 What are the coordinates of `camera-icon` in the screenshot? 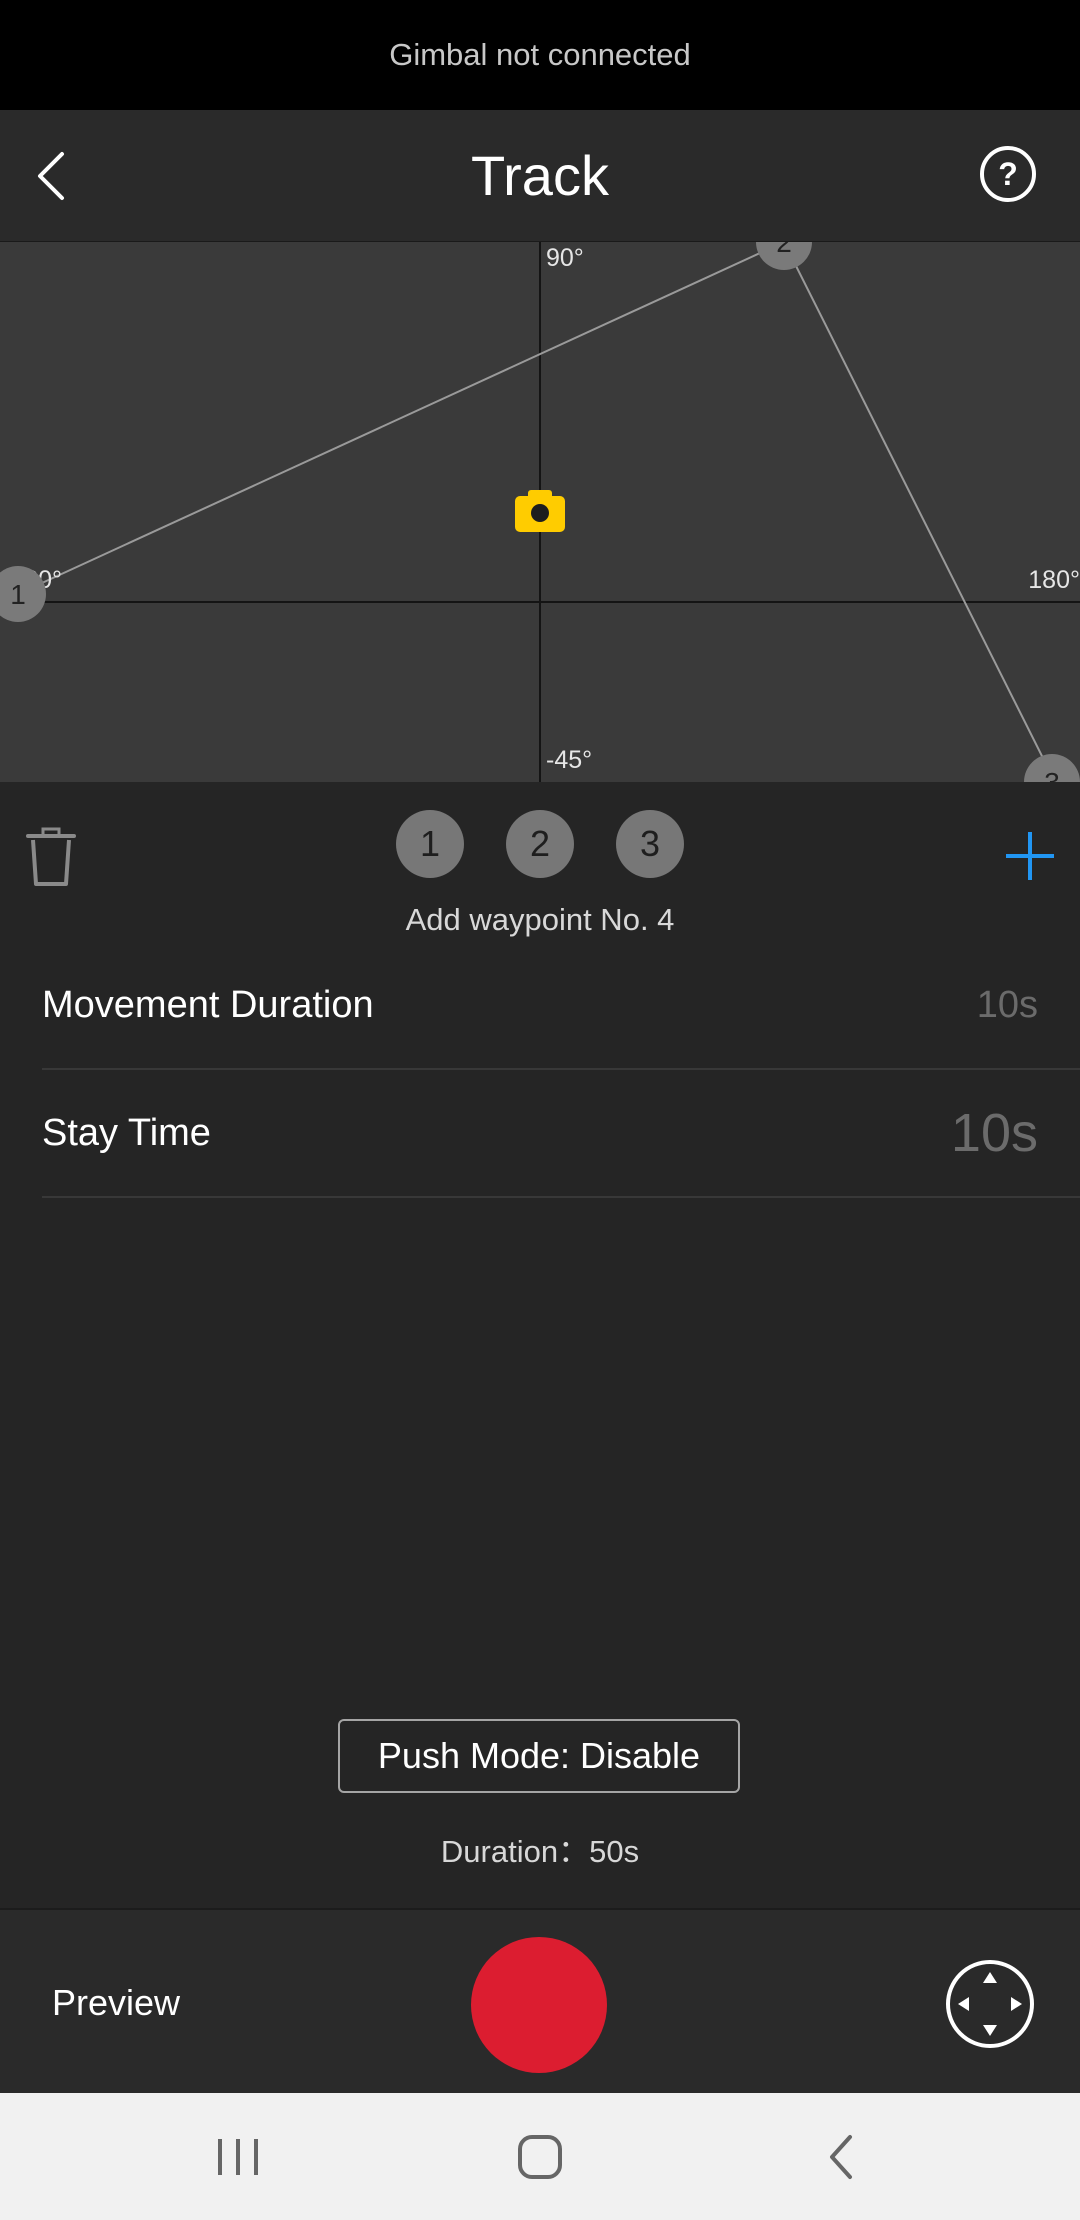 It's located at (540, 511).